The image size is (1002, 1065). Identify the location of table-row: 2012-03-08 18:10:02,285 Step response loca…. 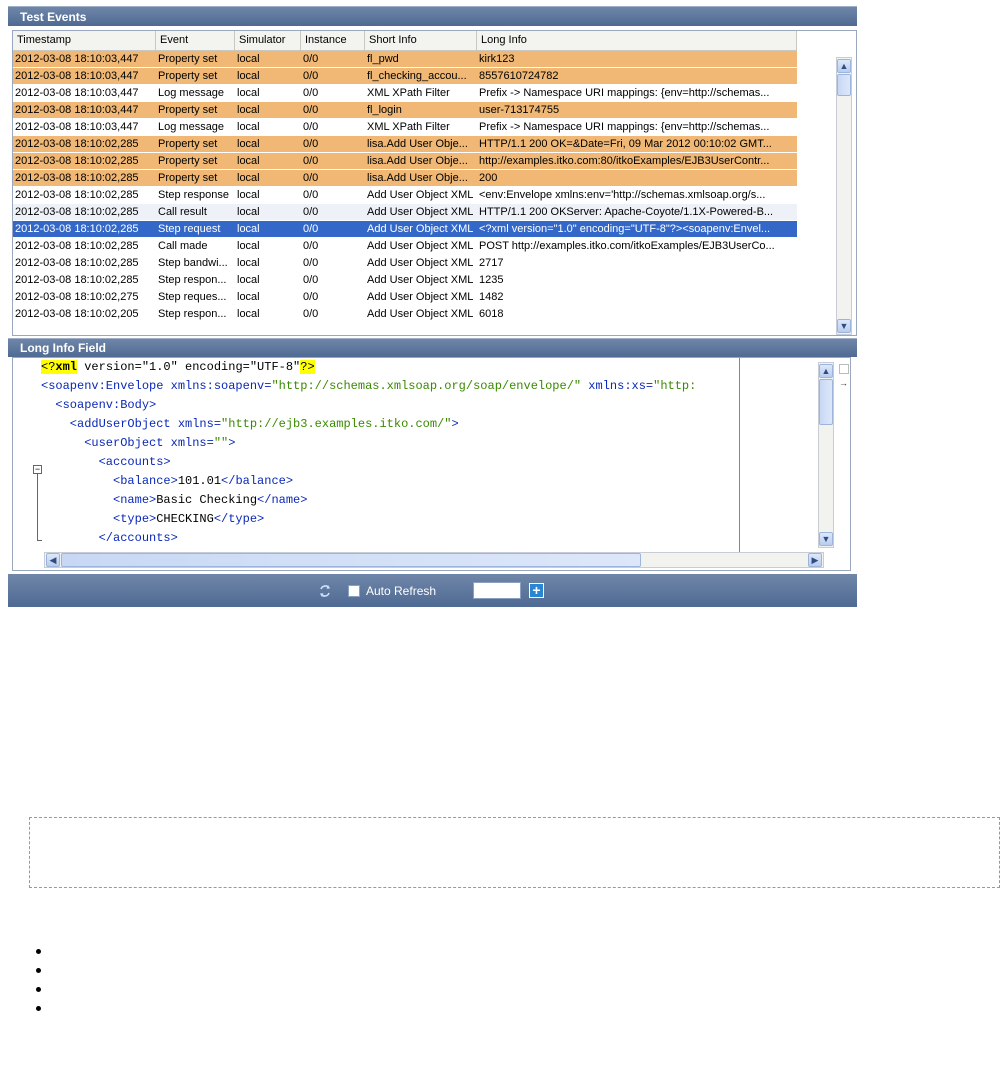
(405, 195).